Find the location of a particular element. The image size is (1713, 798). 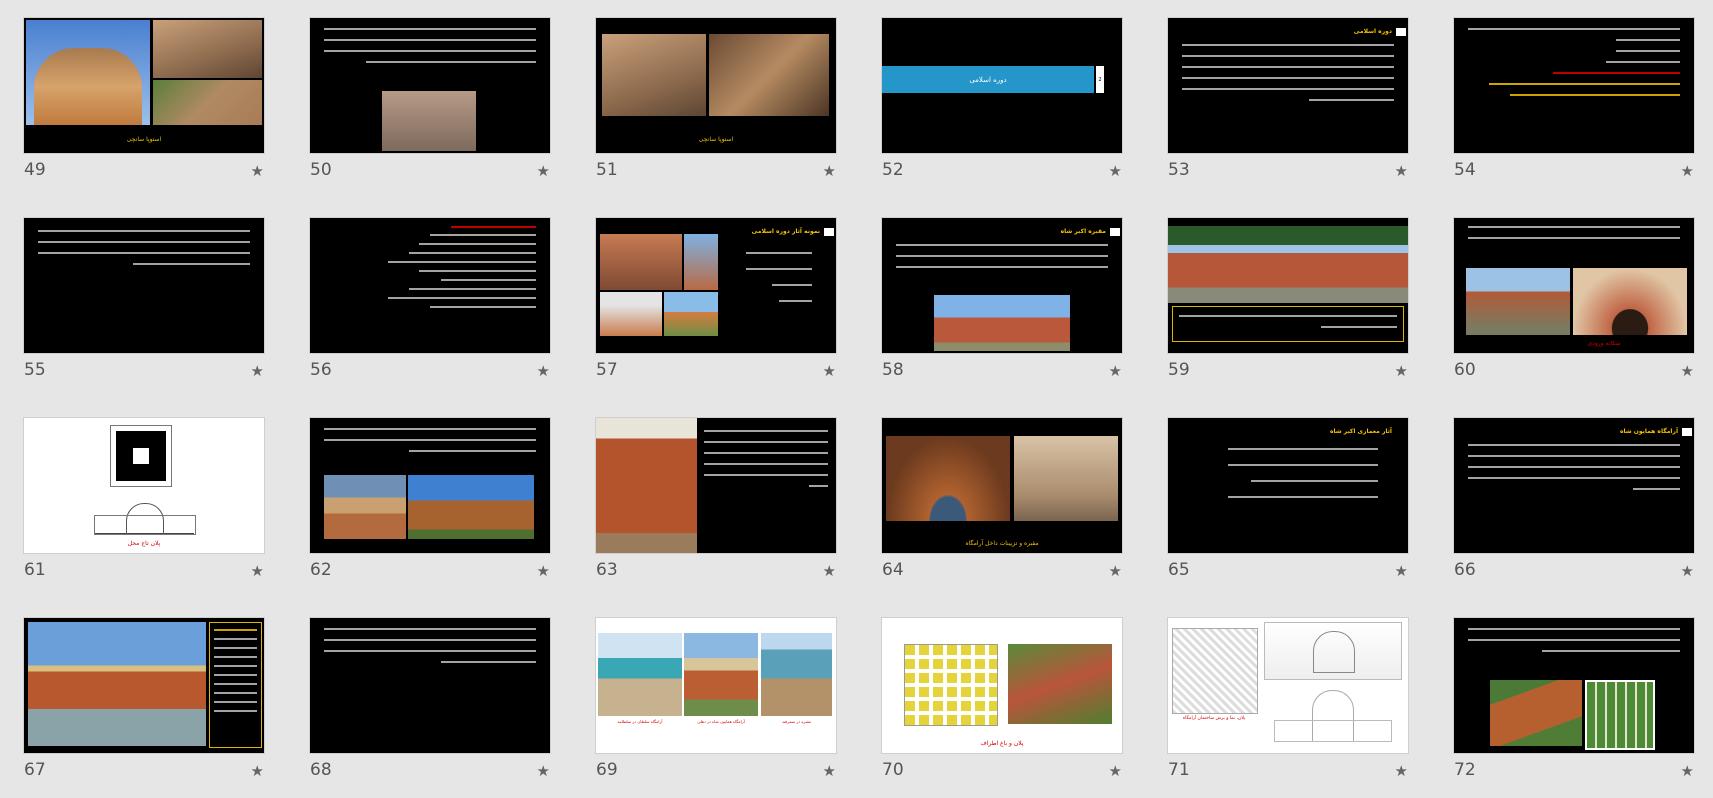

slide-caption: پلان، نما و برش ساختمان آرامگاه is located at coordinates (1214, 718).